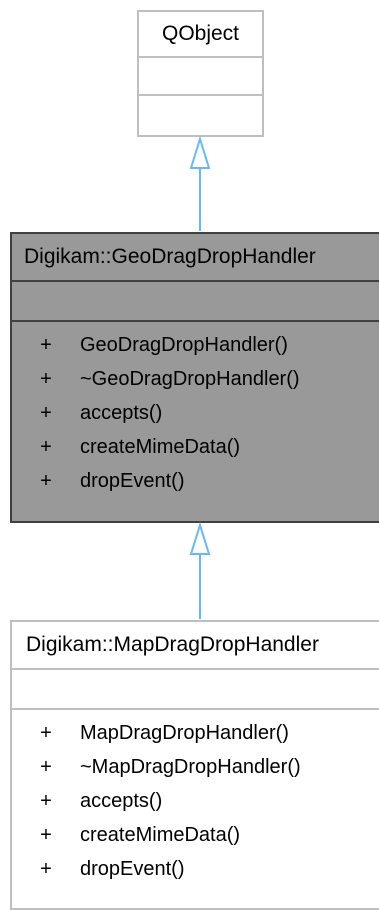  I want to click on edge-geo-to-qobject, so click(200, 183).